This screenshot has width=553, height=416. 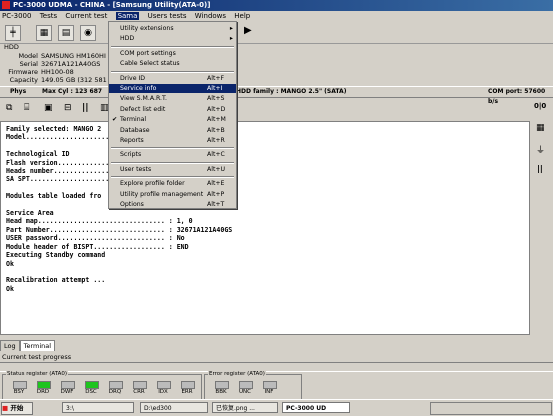 I want to click on led-label: DSC, so click(x=91, y=392).